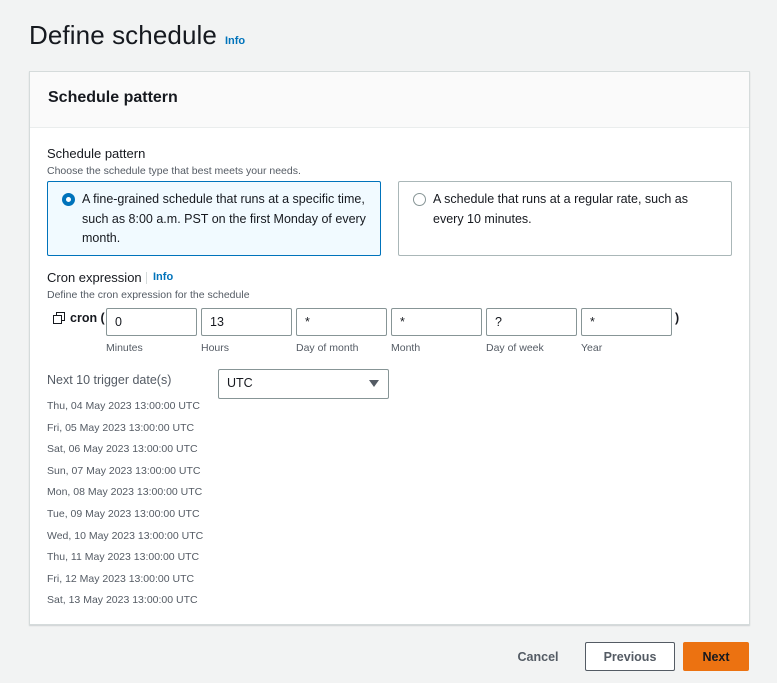 This screenshot has width=777, height=683. Describe the element at coordinates (59, 318) in the screenshot. I see `copy-icon` at that location.